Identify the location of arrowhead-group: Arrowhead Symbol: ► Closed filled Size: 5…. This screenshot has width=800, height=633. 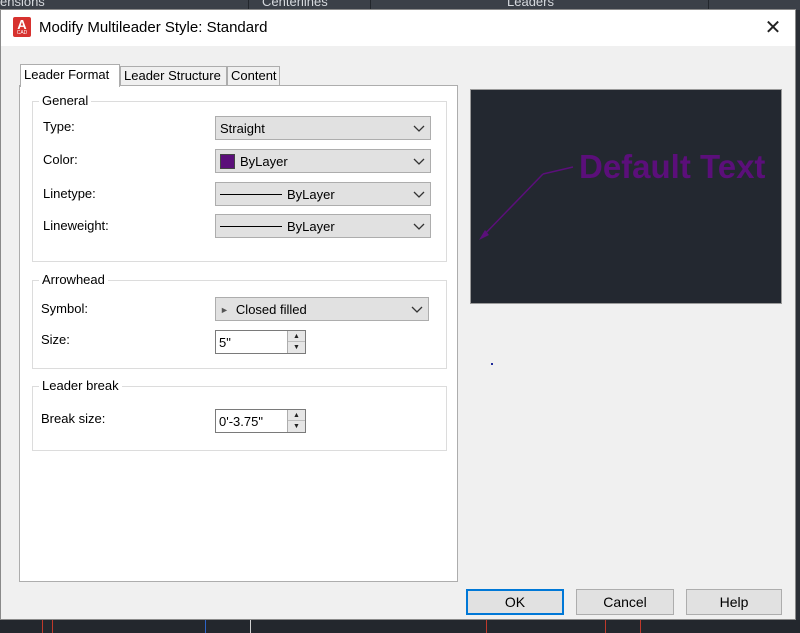
(239, 320).